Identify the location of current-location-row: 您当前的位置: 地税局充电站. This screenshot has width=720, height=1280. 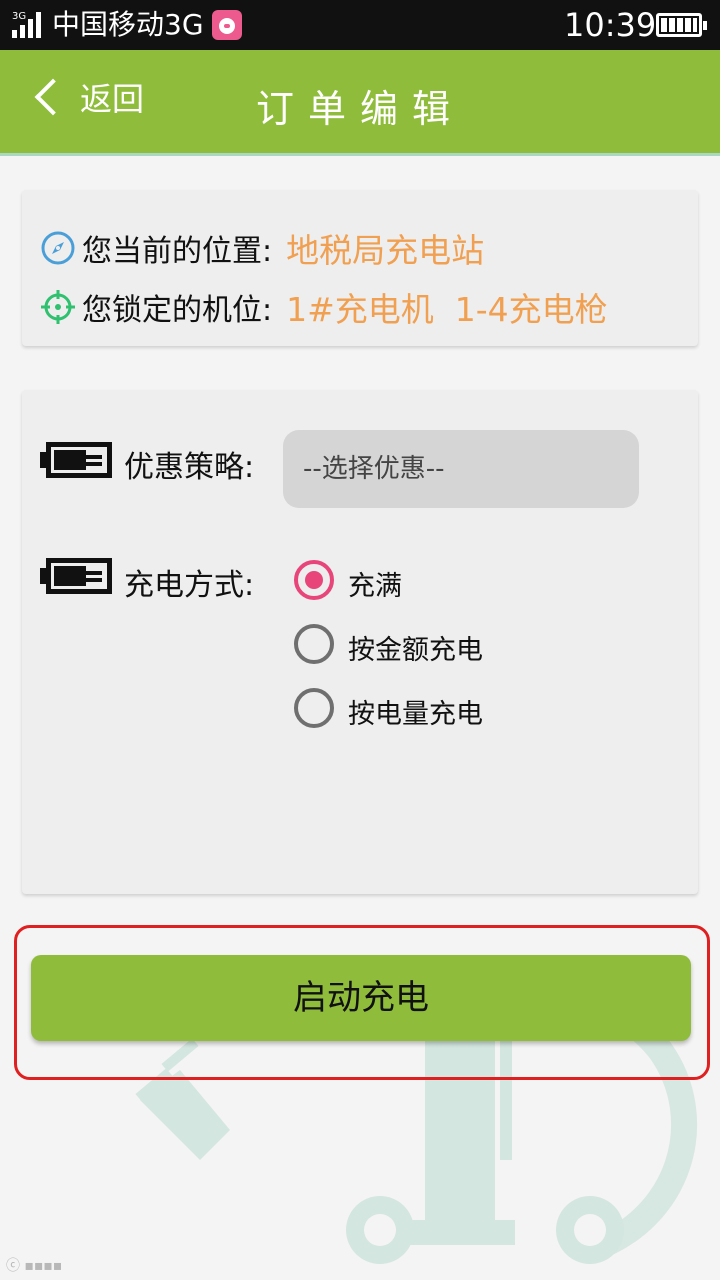
(262, 249).